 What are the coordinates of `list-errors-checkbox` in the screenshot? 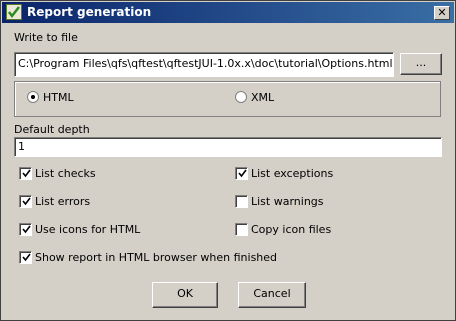 It's located at (25, 201).